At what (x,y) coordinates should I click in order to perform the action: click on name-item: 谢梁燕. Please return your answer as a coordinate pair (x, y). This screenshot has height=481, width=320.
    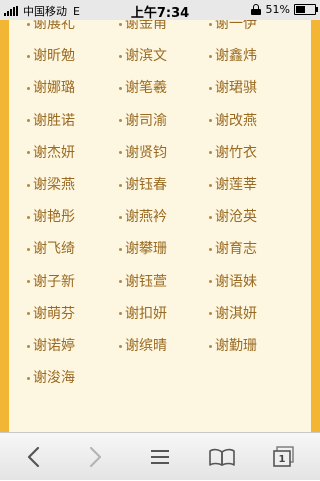
    Looking at the image, I should click on (51, 185).